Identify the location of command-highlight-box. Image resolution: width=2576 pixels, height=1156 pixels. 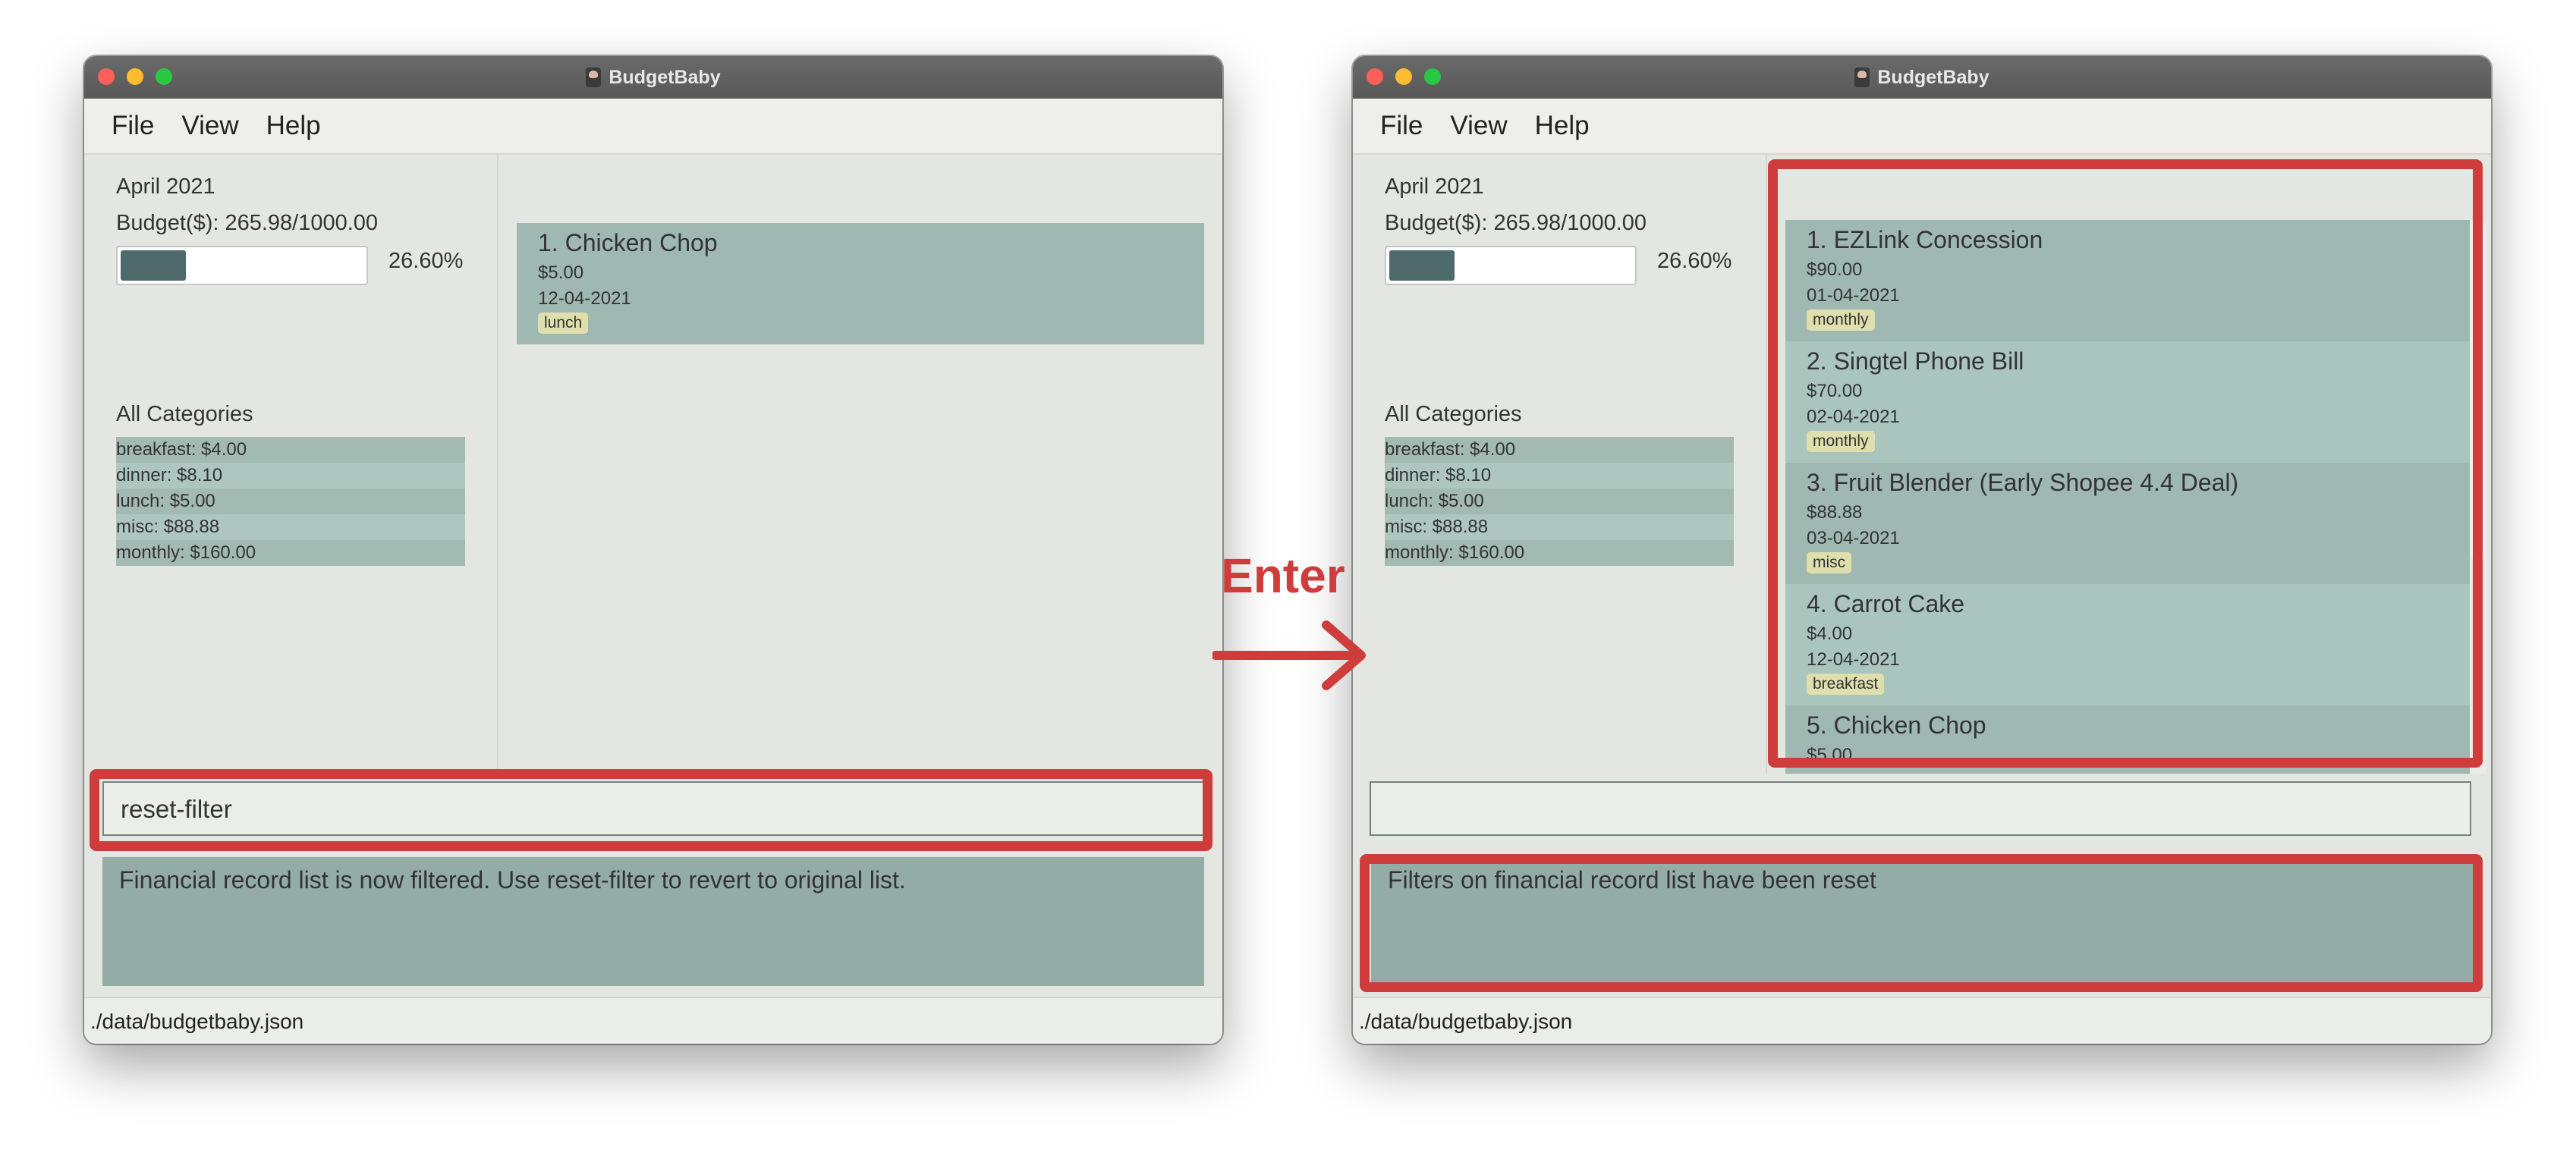
(651, 810).